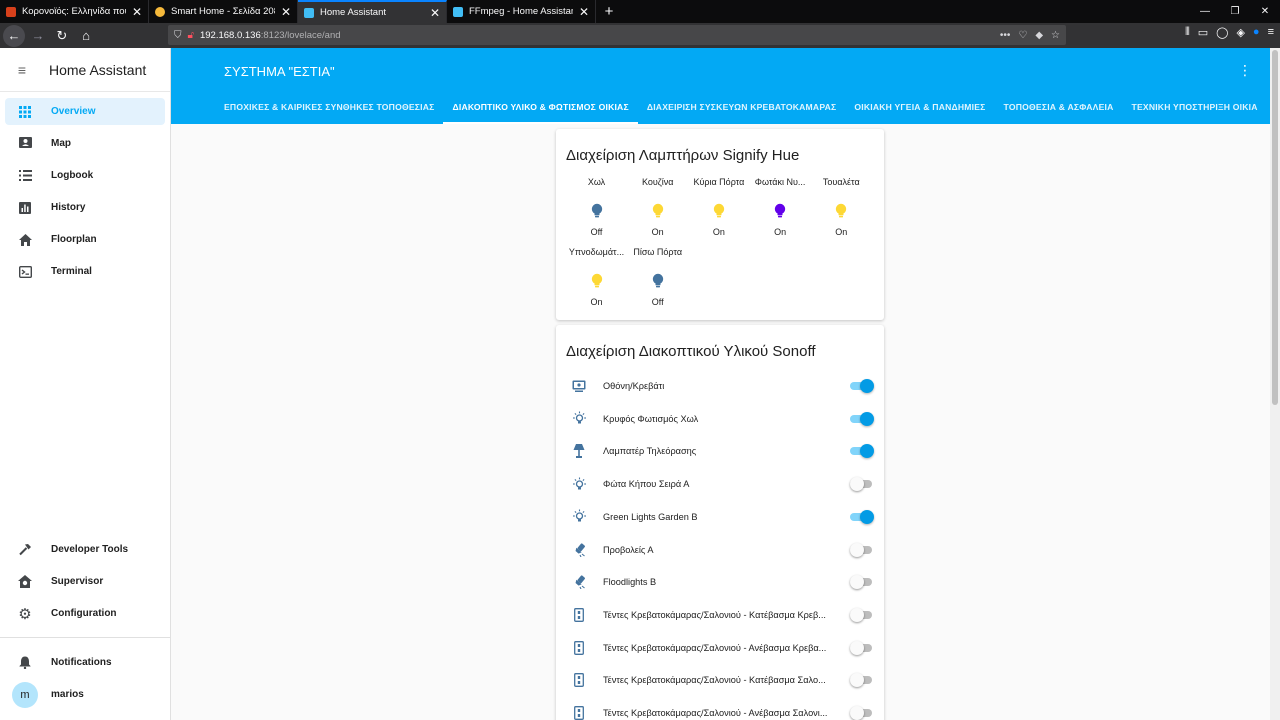  I want to click on sidebar-item-profile: m marios, so click(85, 694).